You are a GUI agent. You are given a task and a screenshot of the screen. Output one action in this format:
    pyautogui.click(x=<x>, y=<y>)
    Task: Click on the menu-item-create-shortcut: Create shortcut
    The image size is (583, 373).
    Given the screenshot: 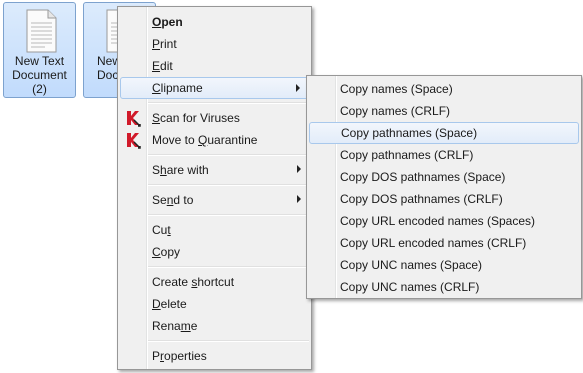 What is the action you would take?
    pyautogui.click(x=214, y=282)
    